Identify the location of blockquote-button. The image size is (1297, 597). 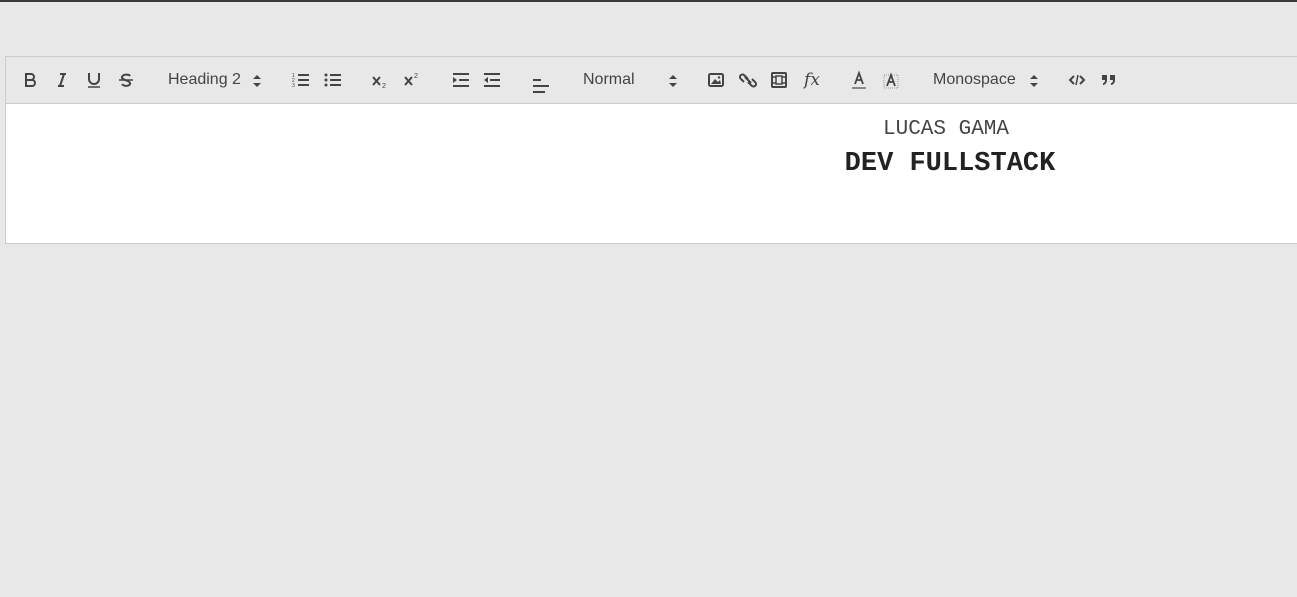
(1109, 80).